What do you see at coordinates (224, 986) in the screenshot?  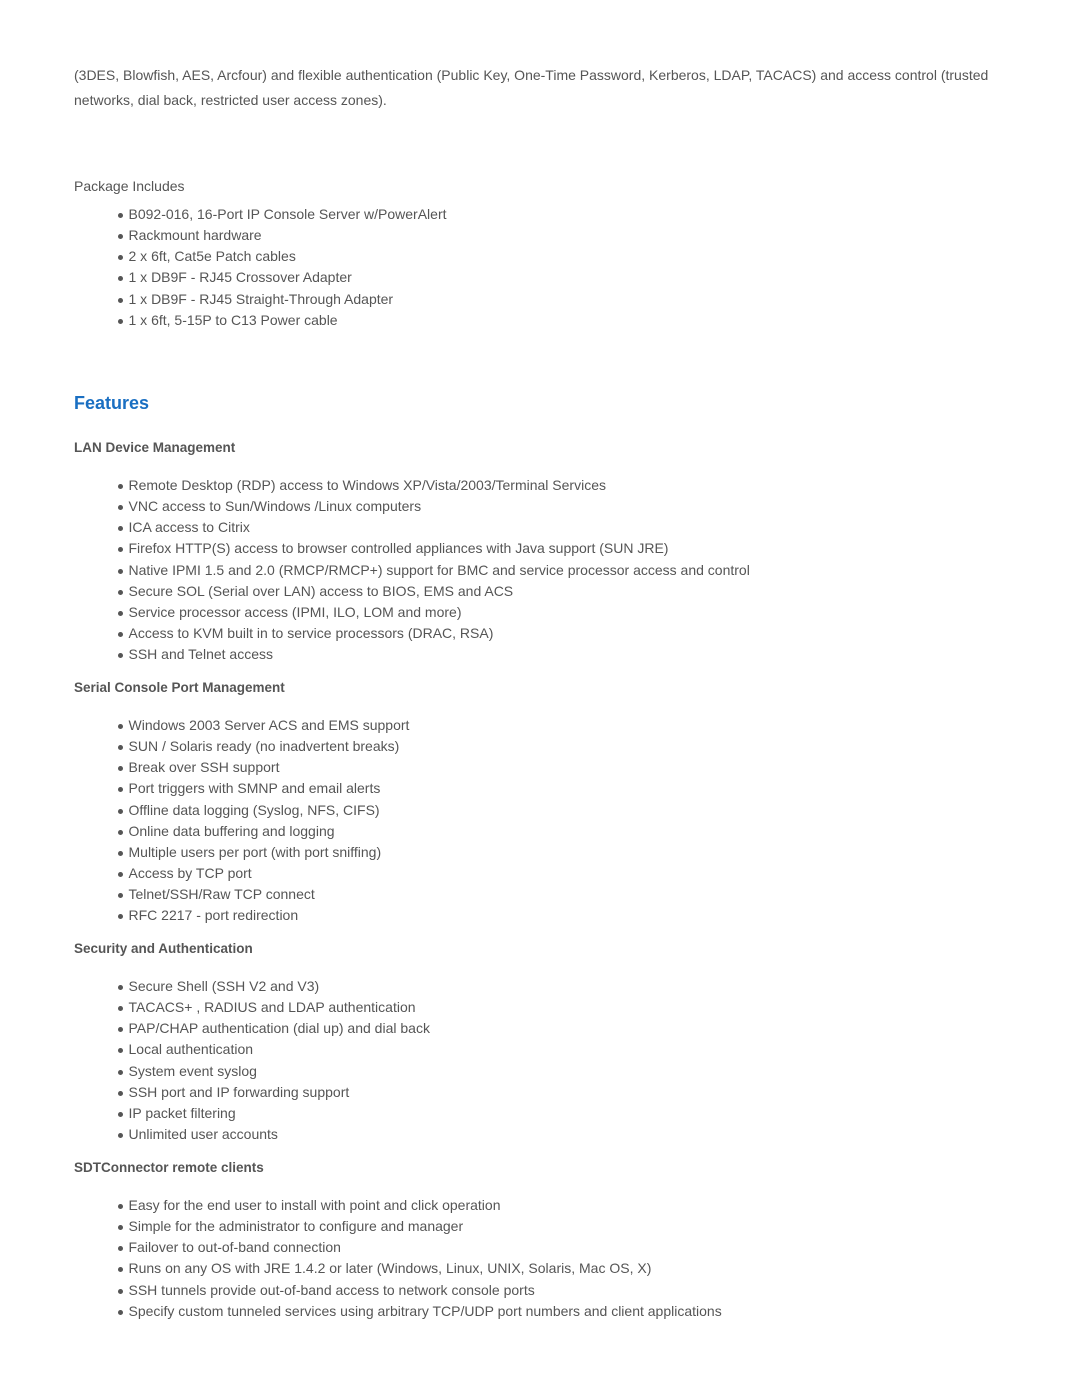 I see `list-item-text: Secure Shell (SSH V2 and V3)` at bounding box center [224, 986].